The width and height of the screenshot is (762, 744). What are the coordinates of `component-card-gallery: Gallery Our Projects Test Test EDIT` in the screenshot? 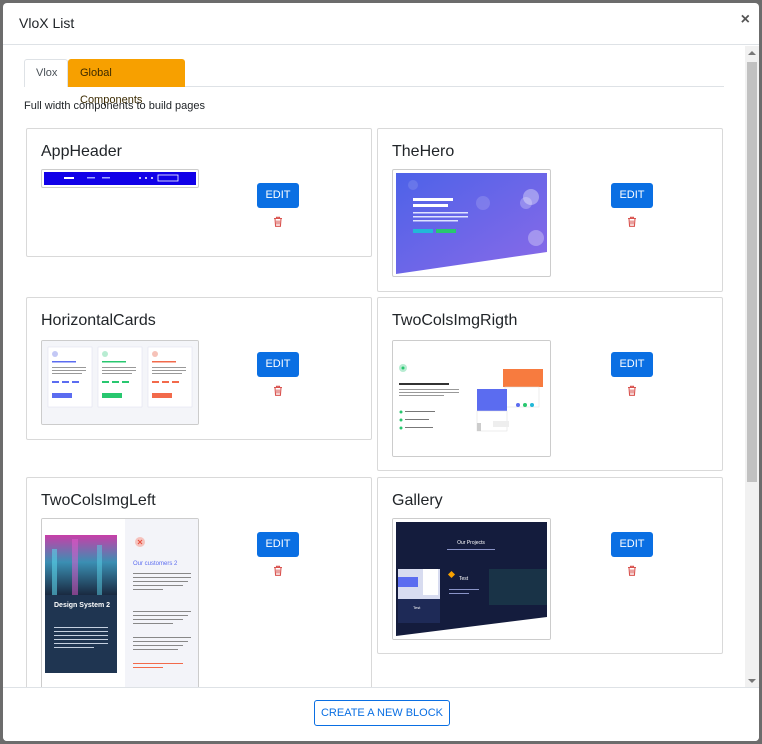 It's located at (550, 565).